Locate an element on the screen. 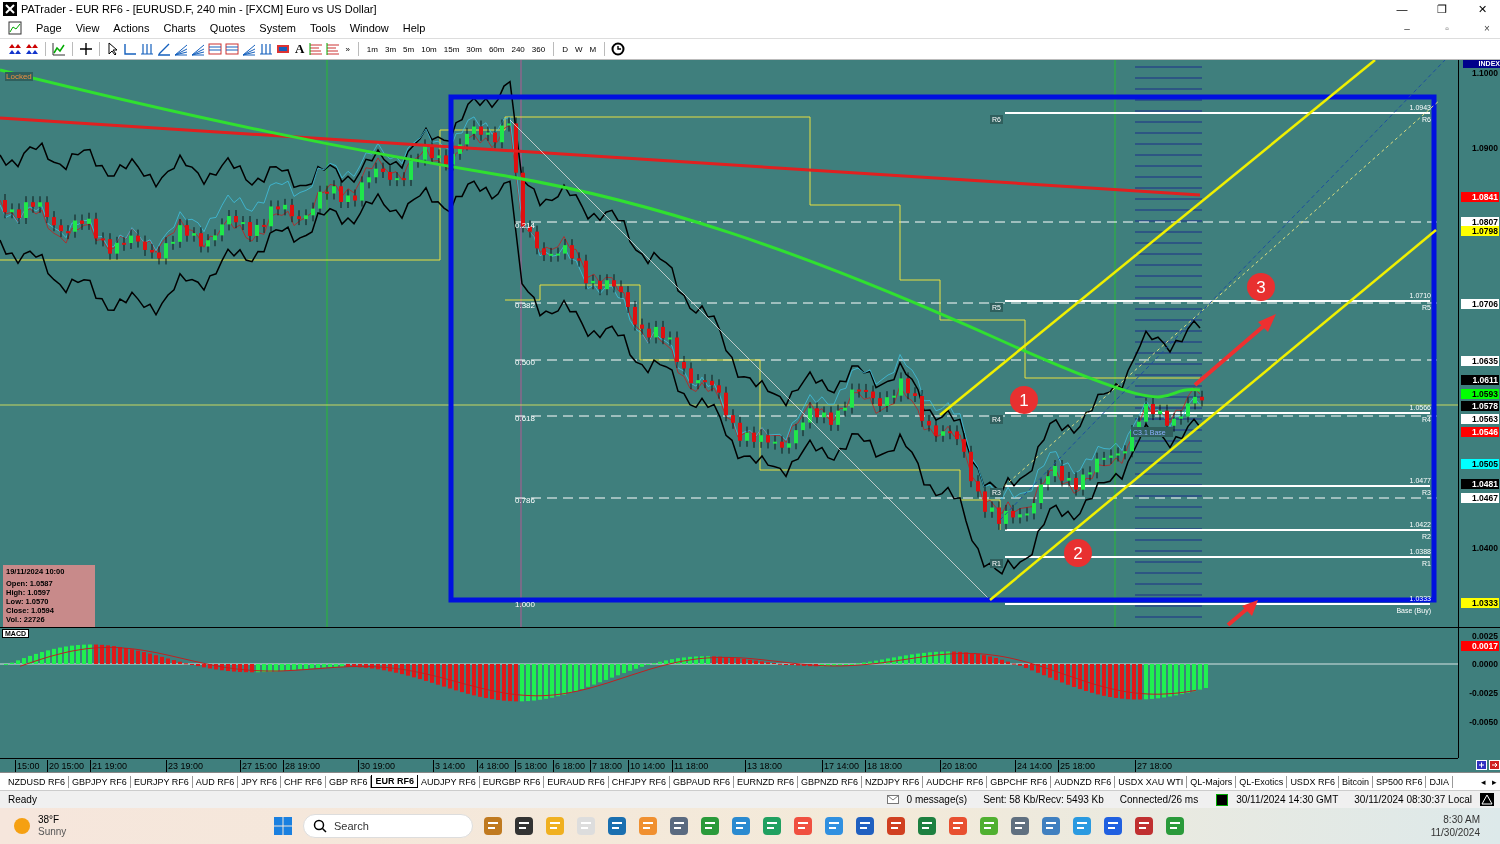  price-tag: 1.0798 is located at coordinates (1480, 231).